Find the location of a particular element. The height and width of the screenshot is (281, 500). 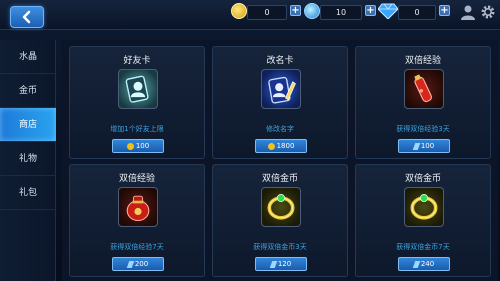

top-bar: 0 + 10 + 0 + is located at coordinates (250, 15).